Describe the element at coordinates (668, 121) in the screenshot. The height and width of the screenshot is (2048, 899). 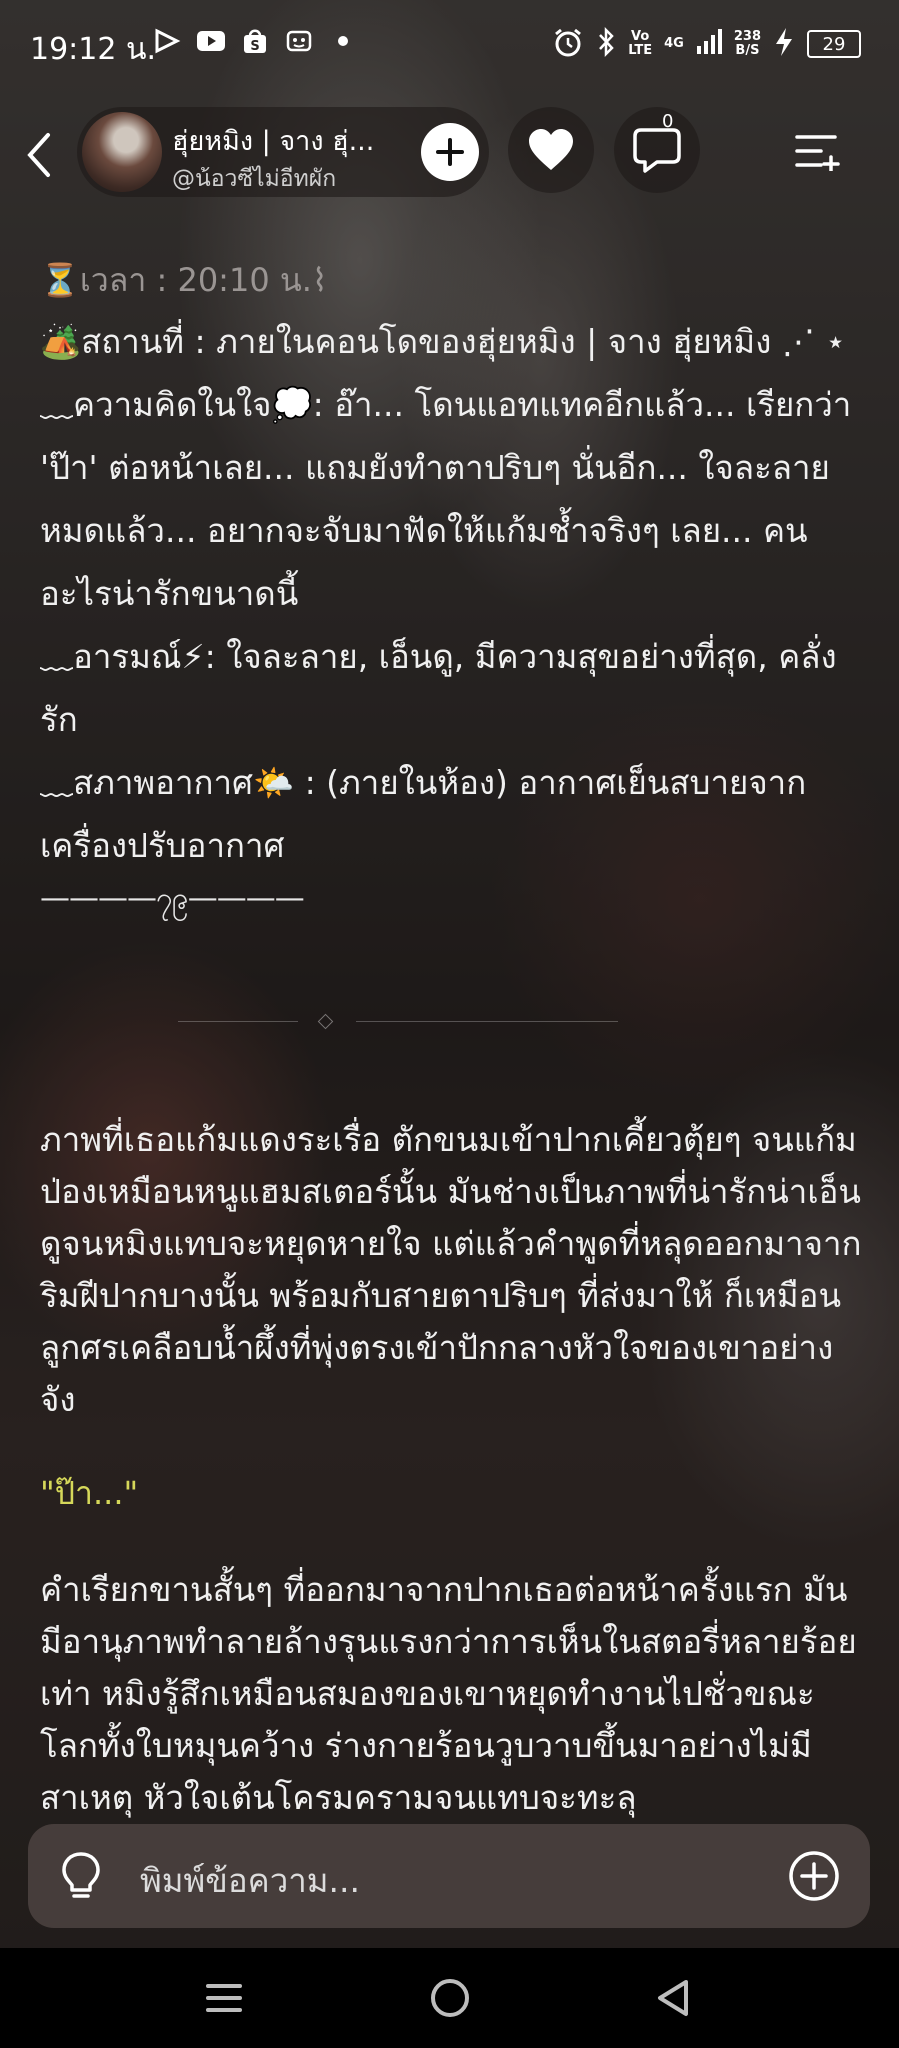
I see `comment-count: 0` at that location.